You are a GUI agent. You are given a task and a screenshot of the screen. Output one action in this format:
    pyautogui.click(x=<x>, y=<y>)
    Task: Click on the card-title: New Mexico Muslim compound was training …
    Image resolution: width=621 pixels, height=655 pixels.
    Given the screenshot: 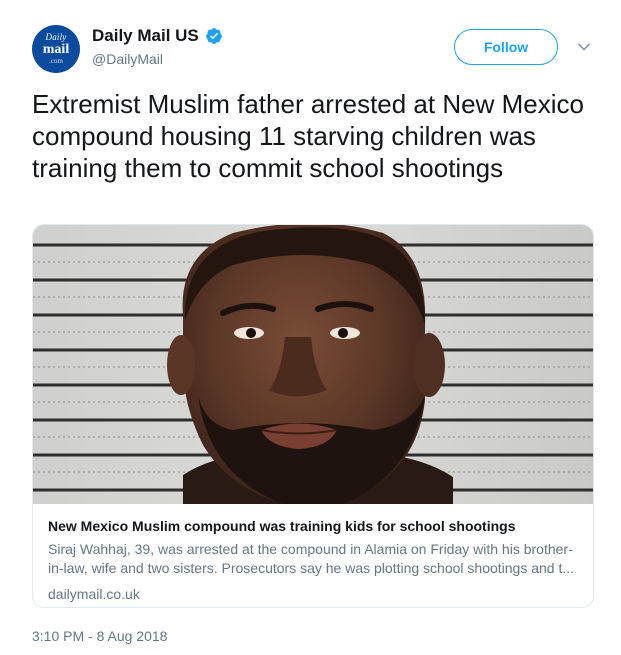 What is the action you would take?
    pyautogui.click(x=314, y=526)
    